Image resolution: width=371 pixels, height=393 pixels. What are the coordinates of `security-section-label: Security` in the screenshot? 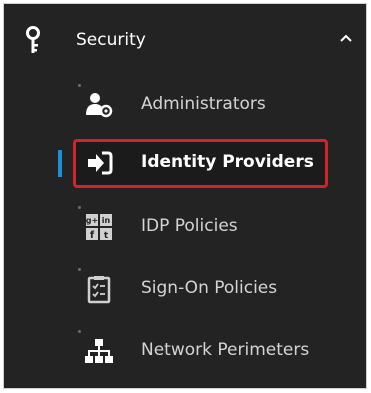 It's located at (111, 40).